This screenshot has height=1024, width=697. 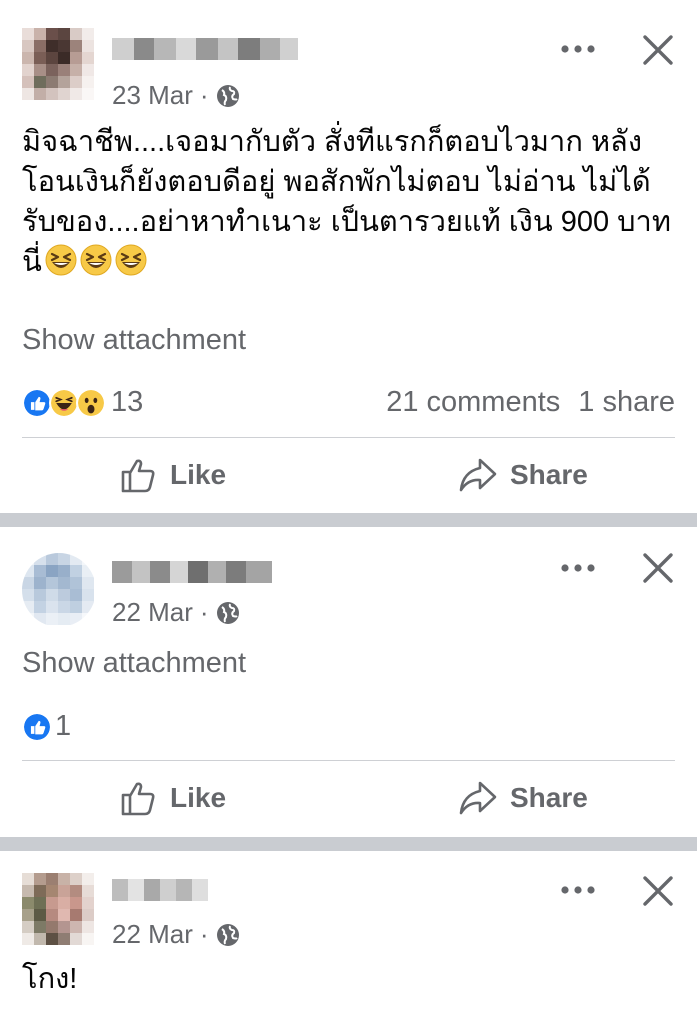 I want to click on haha-reaction-icon, so click(x=64, y=402).